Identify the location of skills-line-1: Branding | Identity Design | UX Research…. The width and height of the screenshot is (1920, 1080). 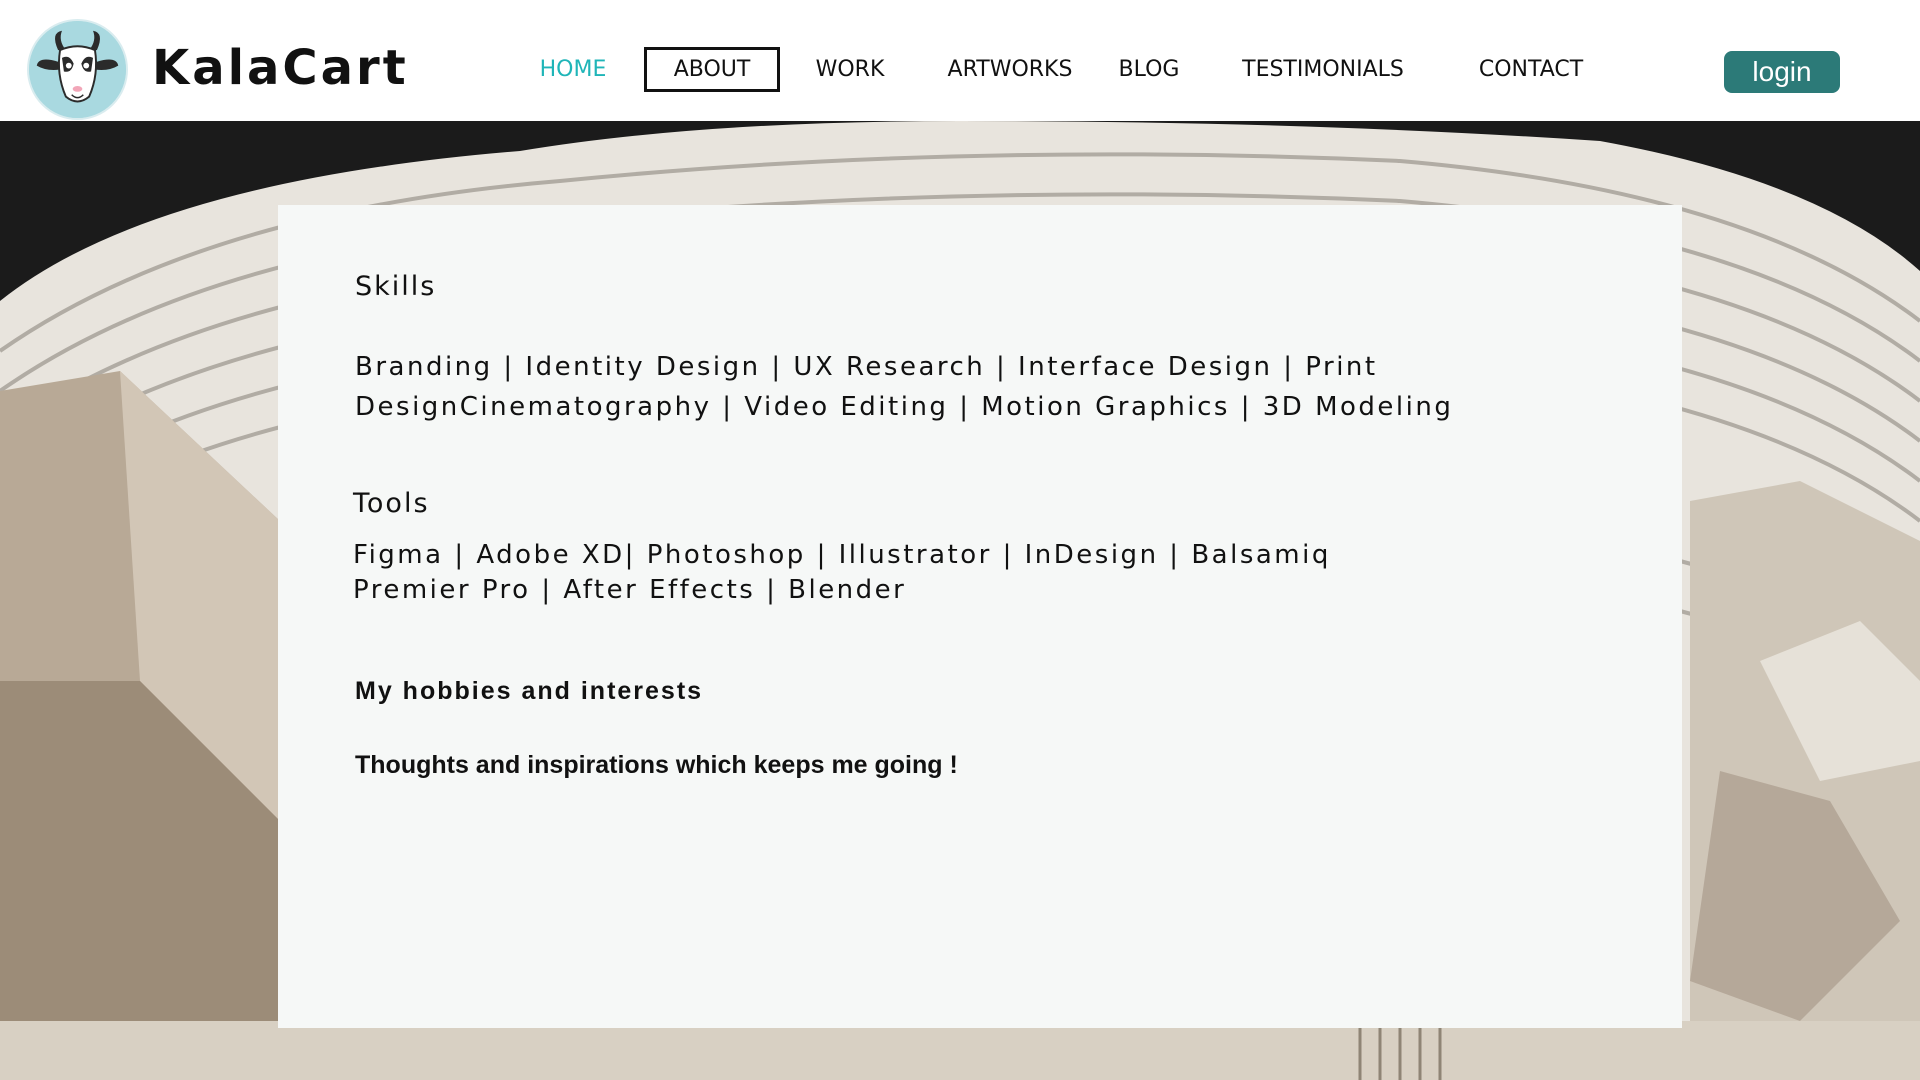
(866, 367).